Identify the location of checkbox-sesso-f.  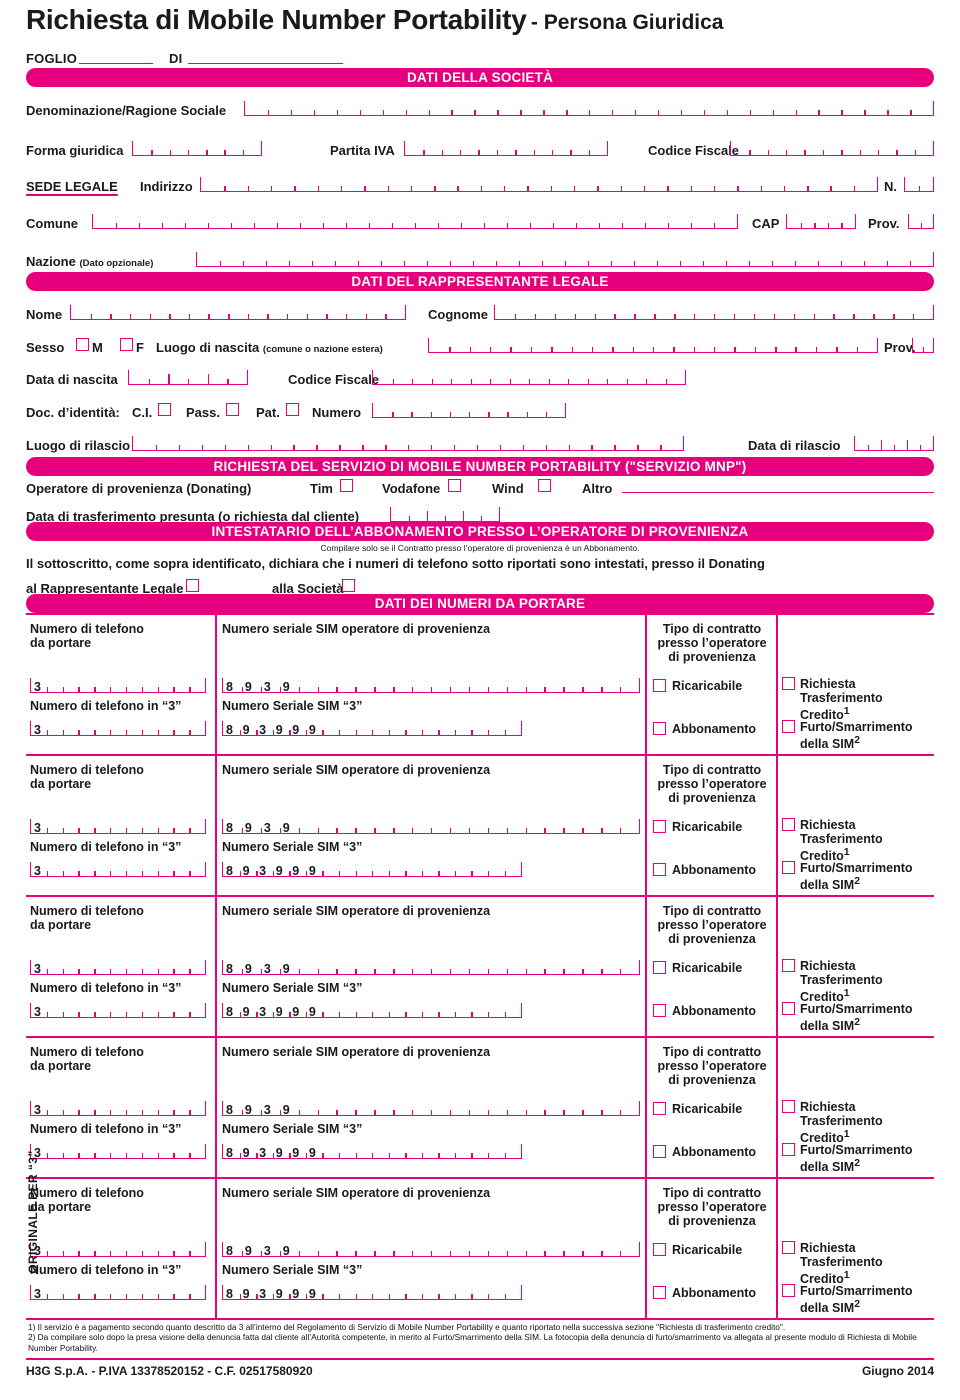
(126, 344).